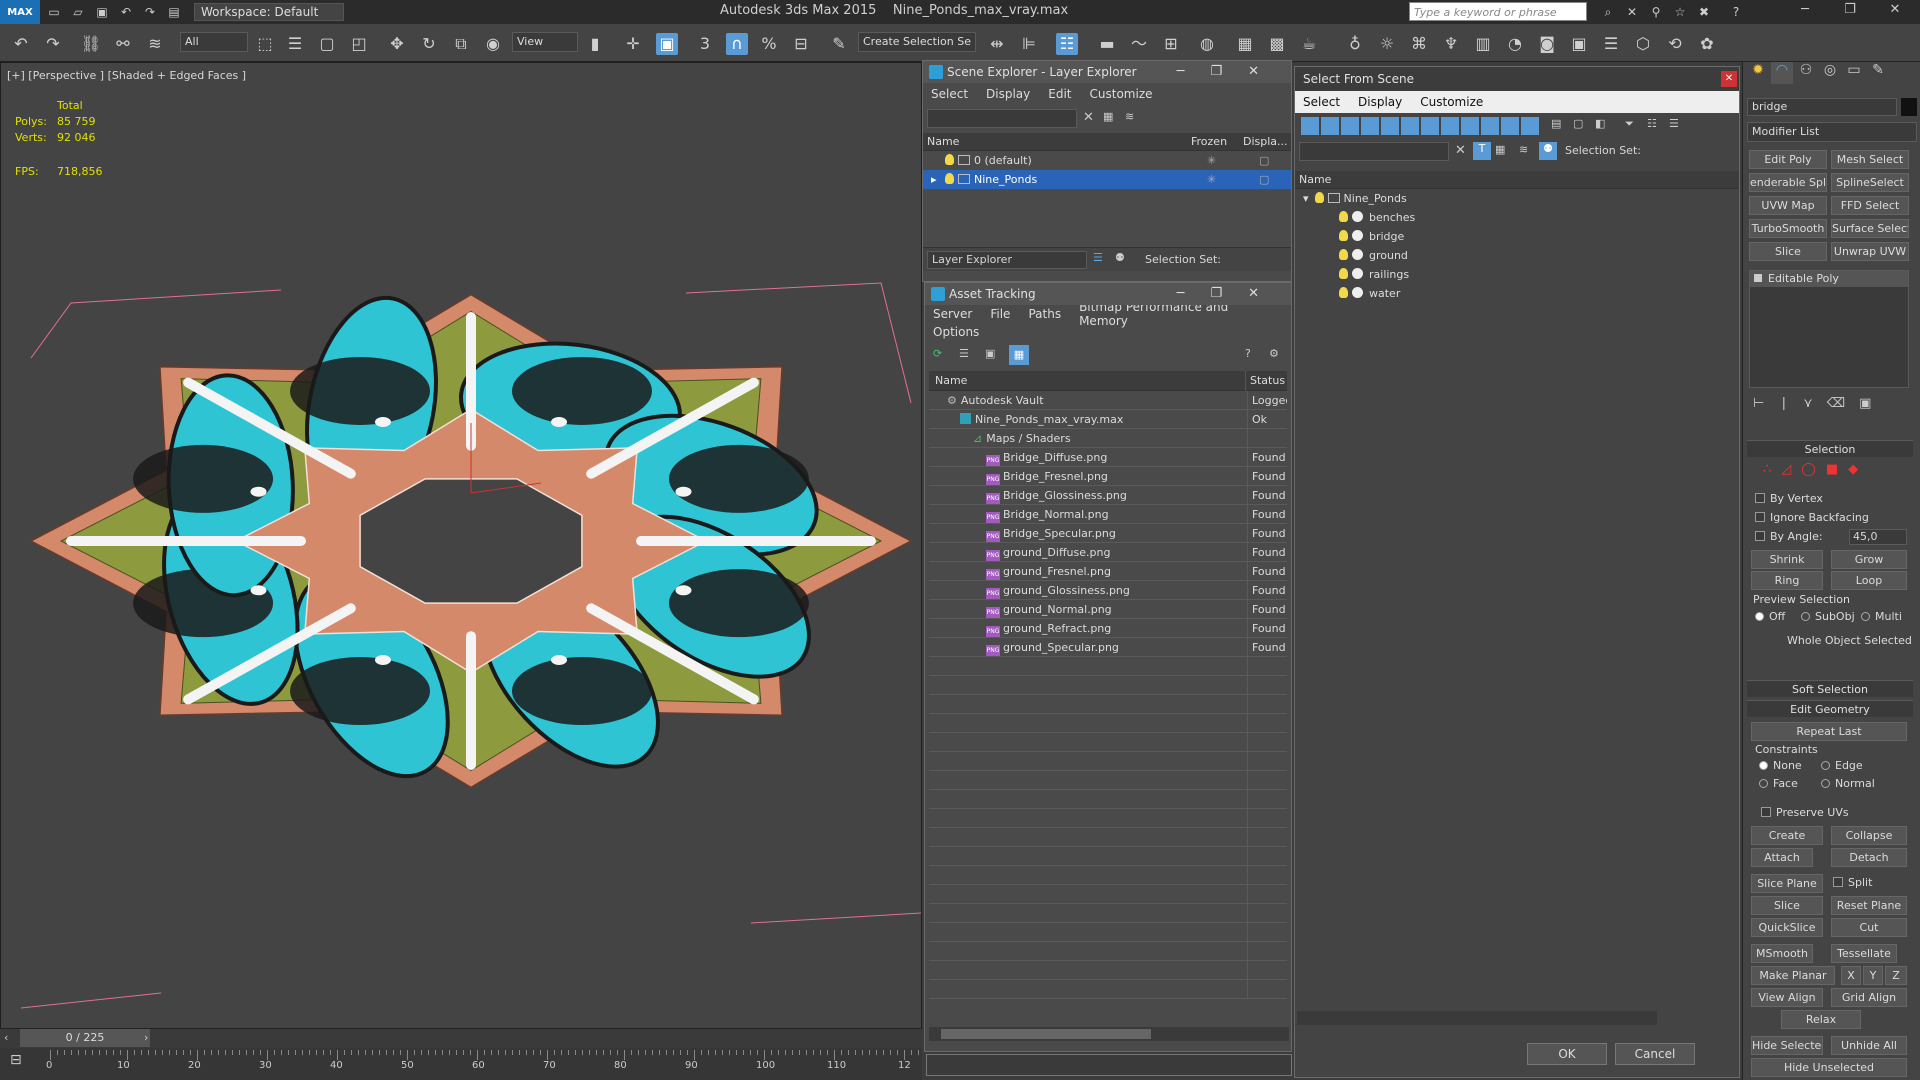 This screenshot has height=1080, width=1920. I want to click on find-case-icon: T, so click(1482, 151).